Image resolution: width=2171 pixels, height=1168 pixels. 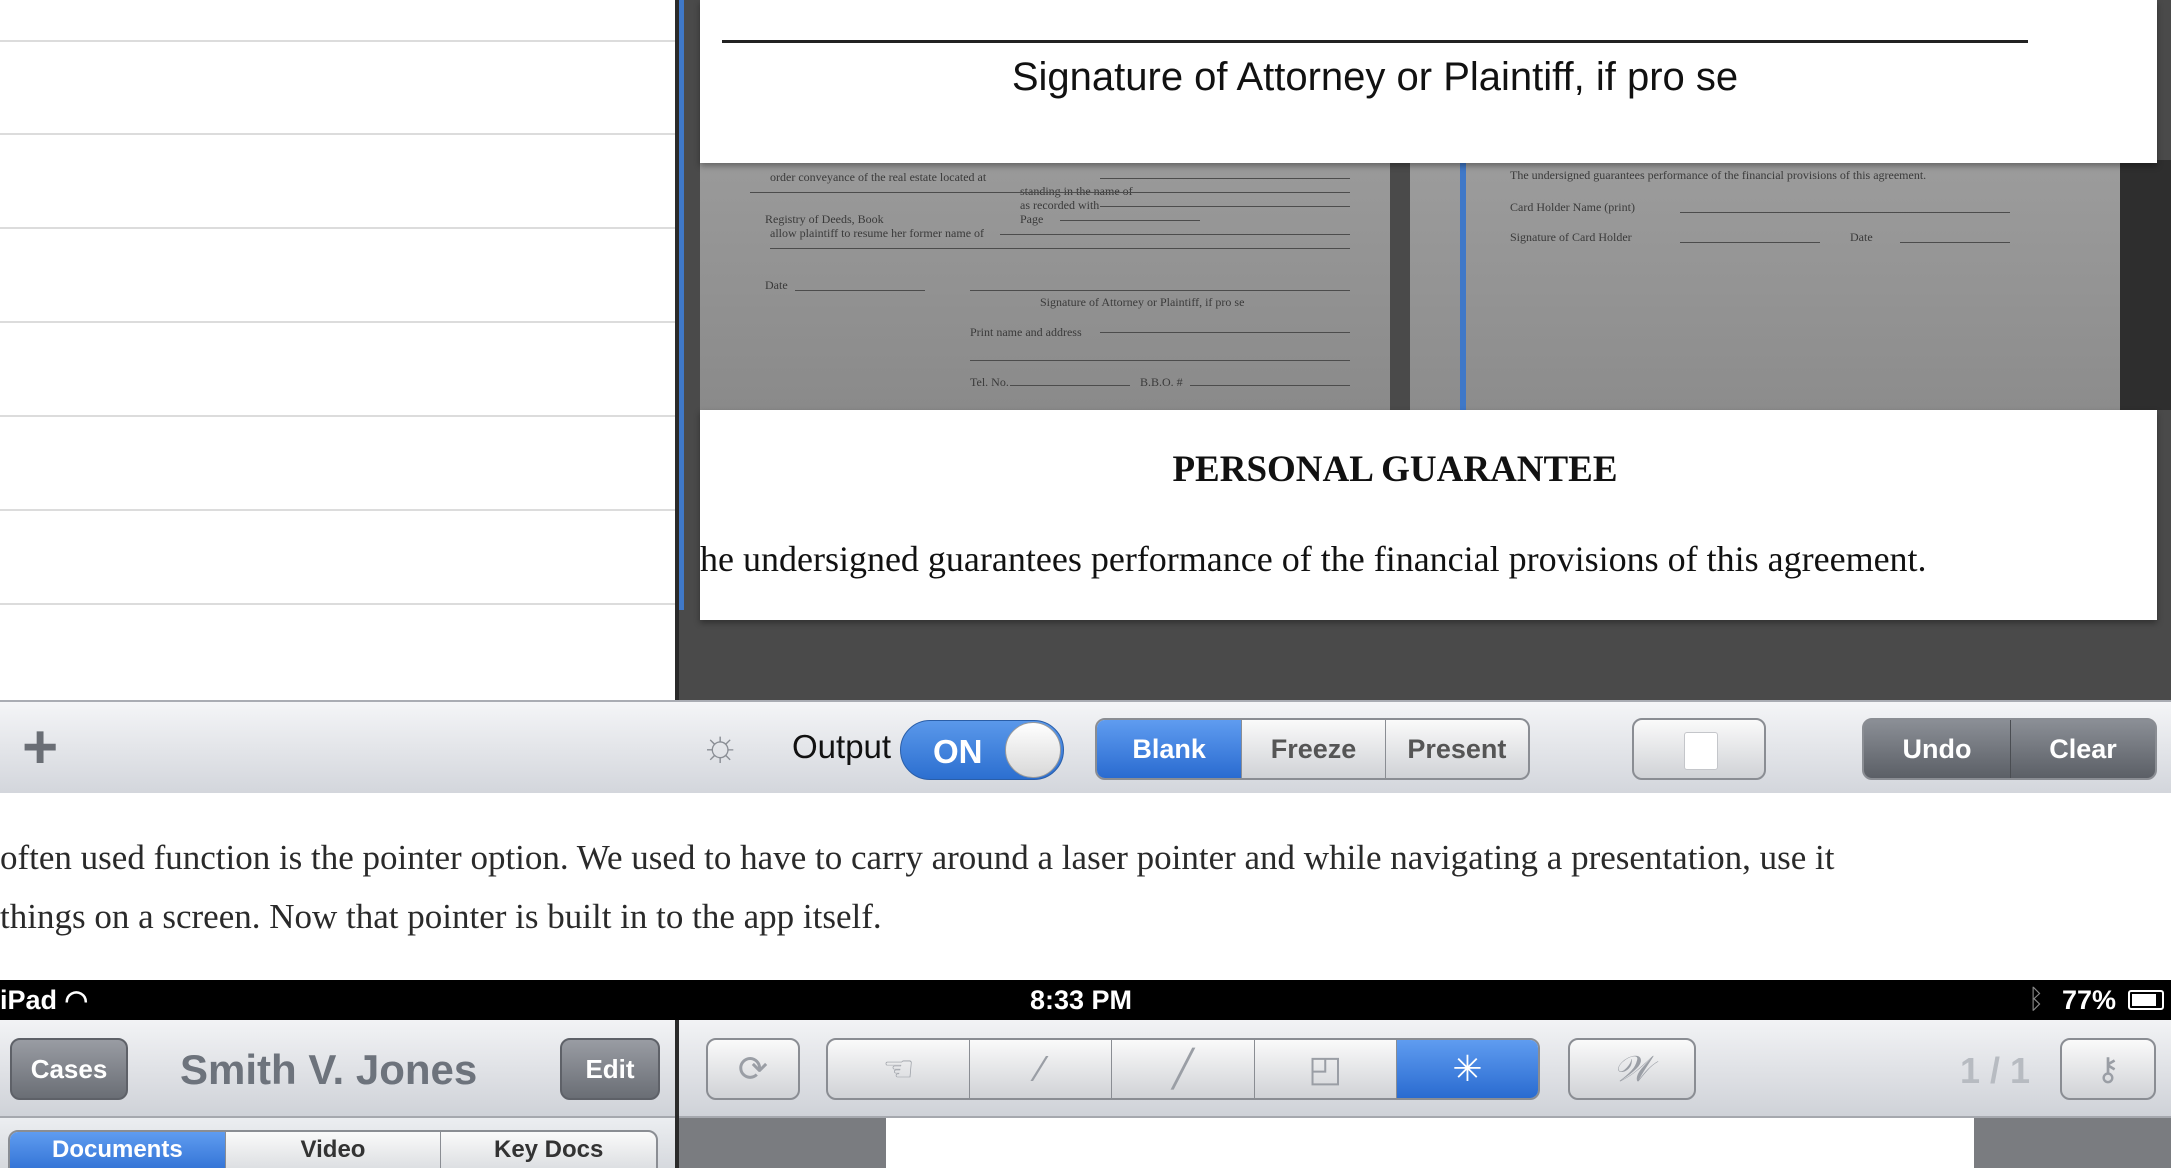 I want to click on toggle-label: ON, so click(x=958, y=751).